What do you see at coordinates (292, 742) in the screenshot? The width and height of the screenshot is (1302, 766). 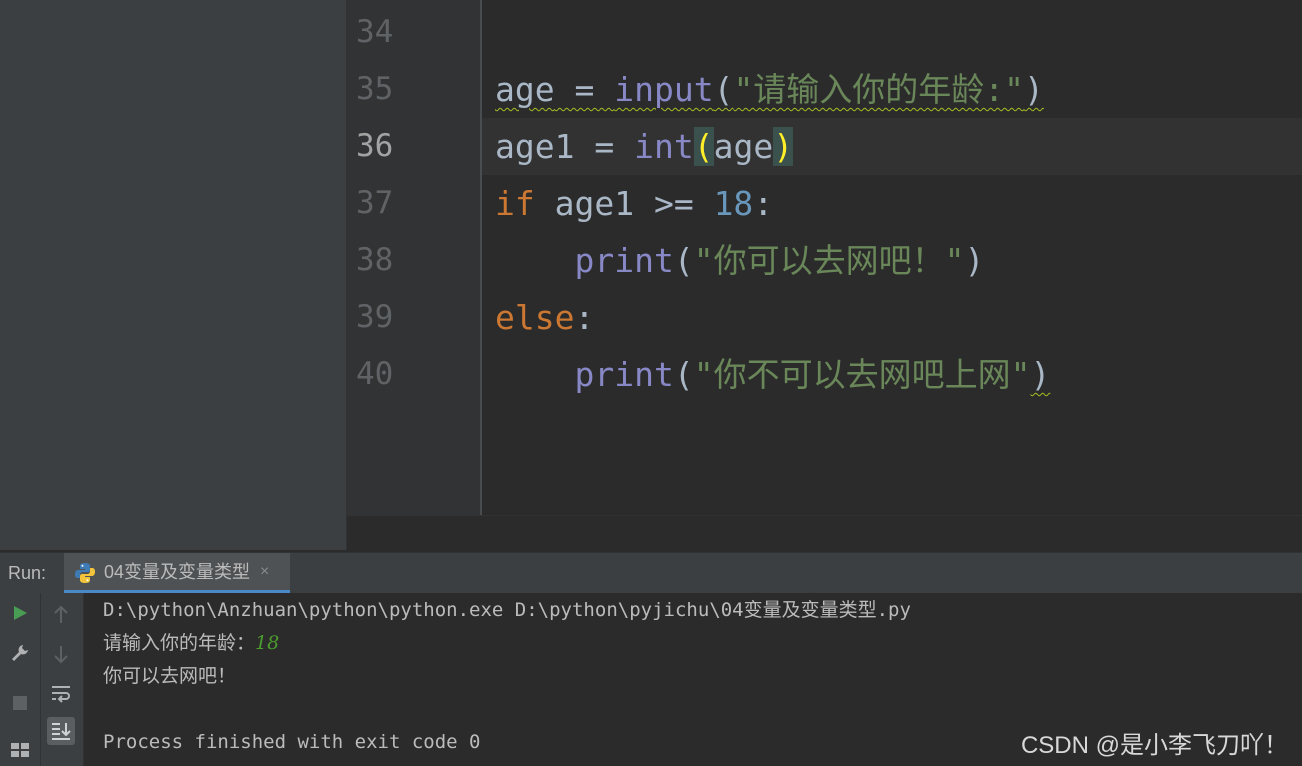 I see `console-exit-line: Process finished with exit code 0` at bounding box center [292, 742].